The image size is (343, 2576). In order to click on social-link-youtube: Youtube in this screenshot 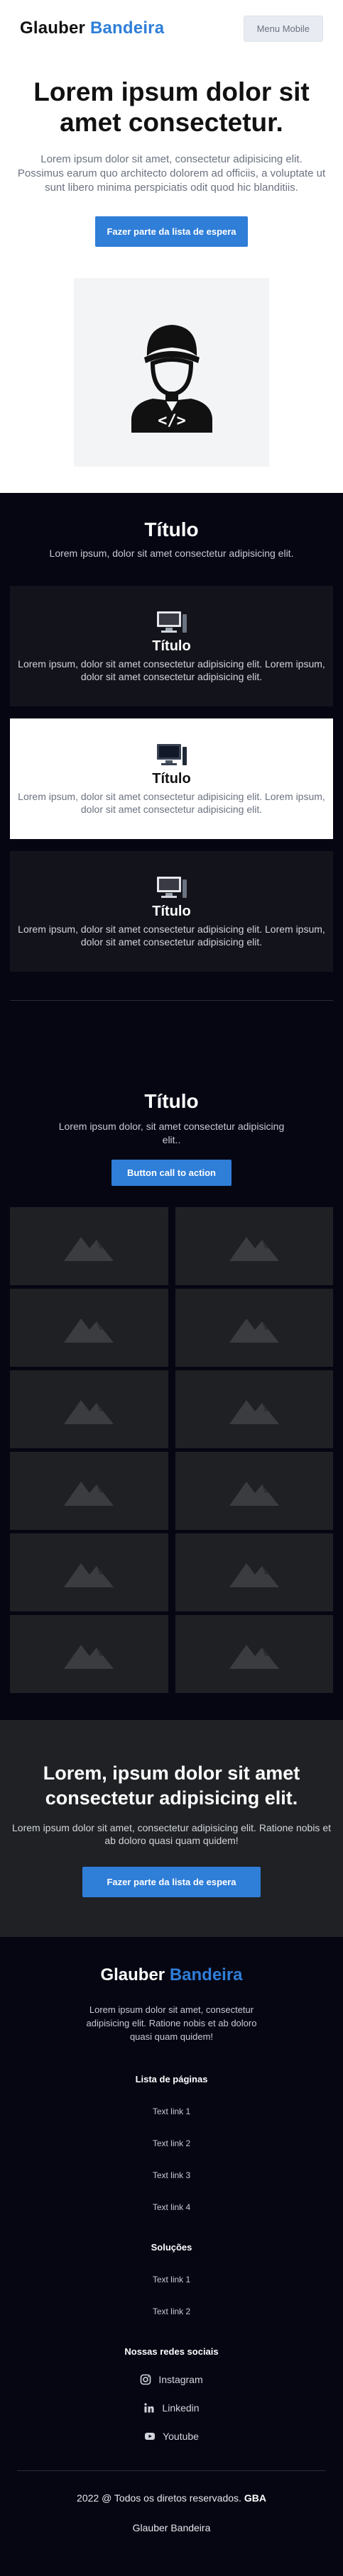, I will do `click(171, 2436)`.